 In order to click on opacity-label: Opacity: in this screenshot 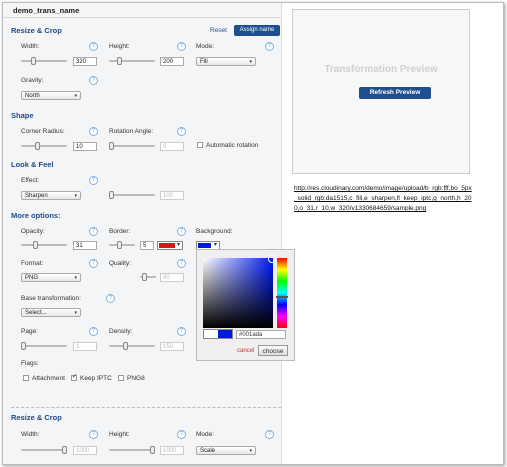, I will do `click(33, 231)`.